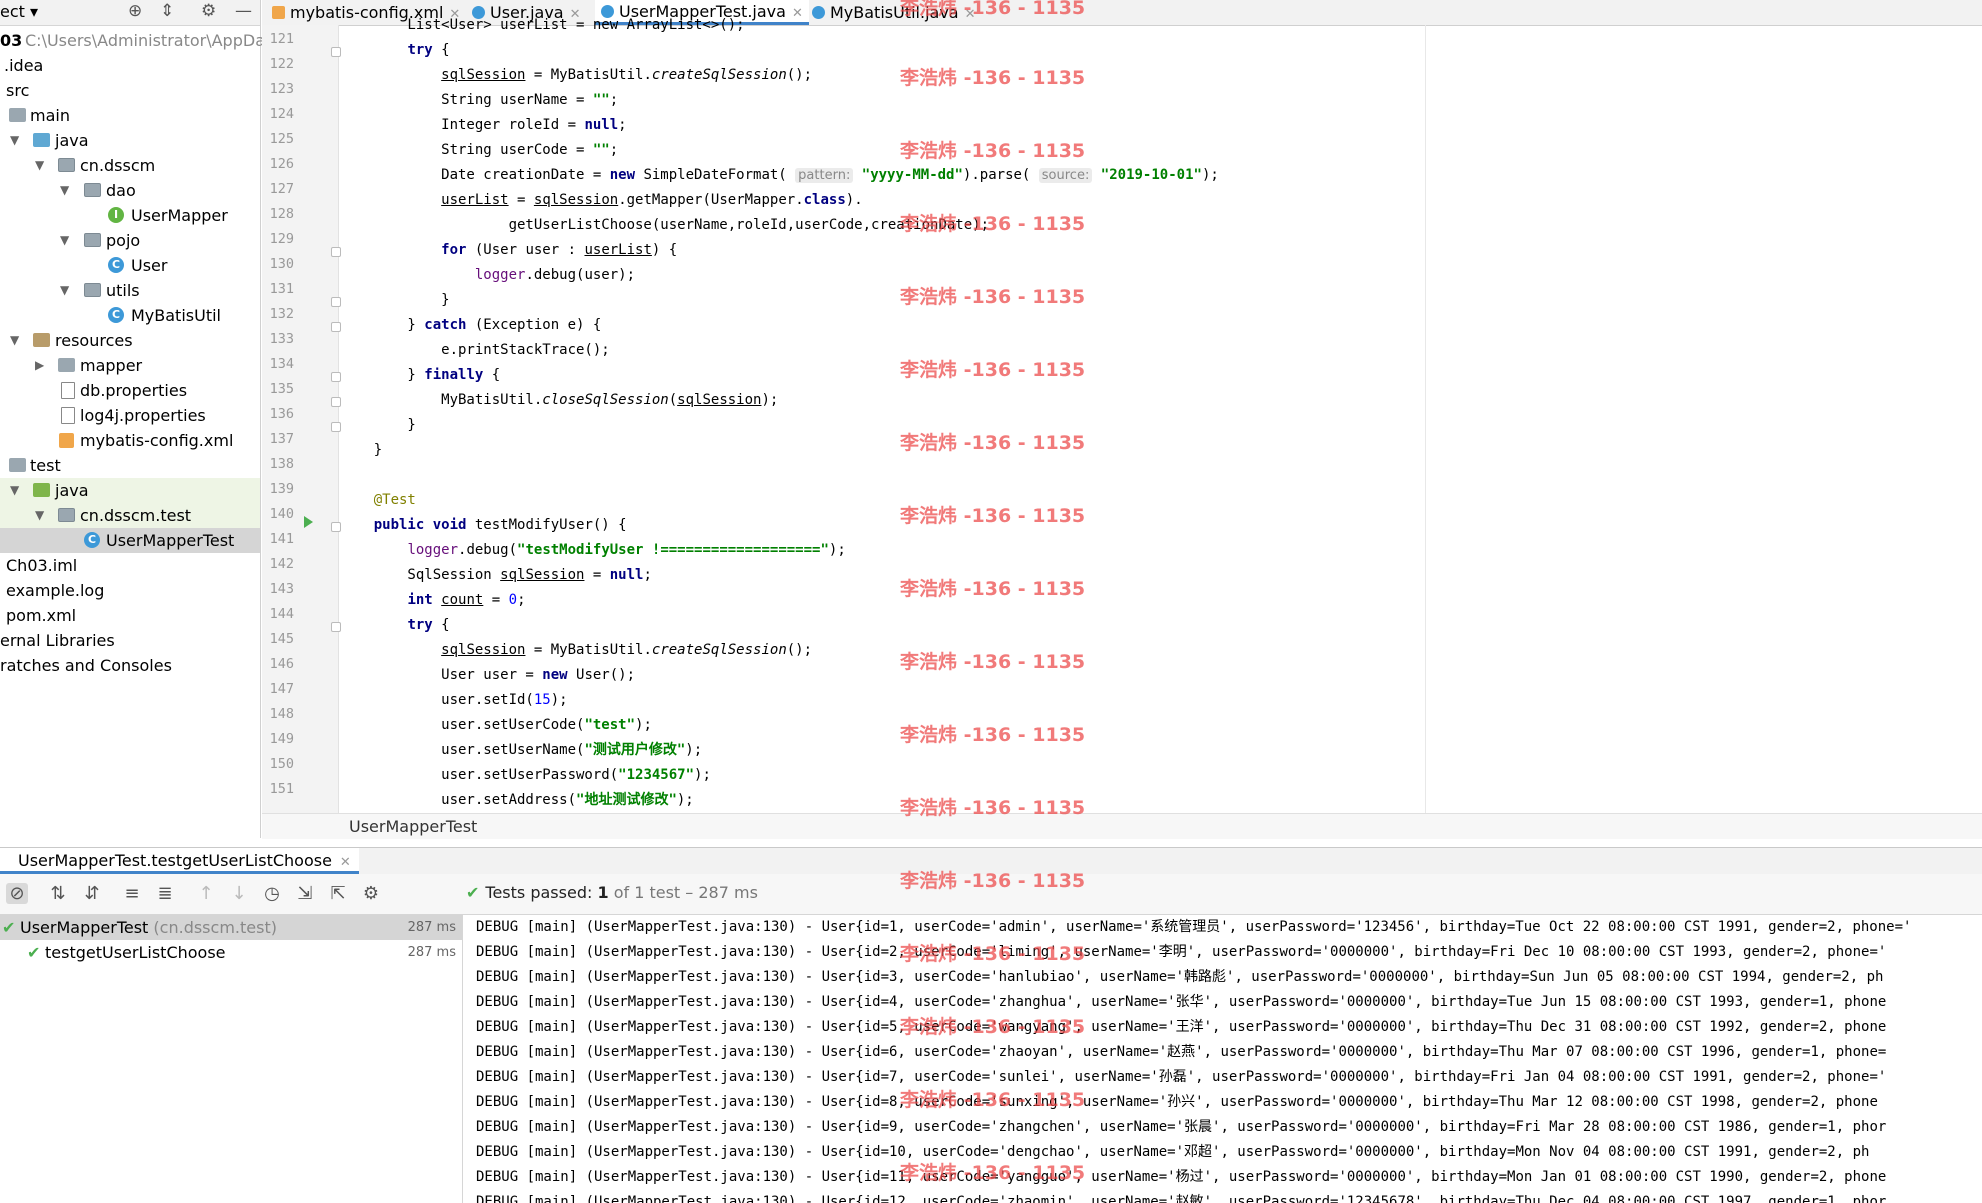 Image resolution: width=1982 pixels, height=1203 pixels. What do you see at coordinates (130, 490) in the screenshot?
I see `tree-item-java-test: ▼ java` at bounding box center [130, 490].